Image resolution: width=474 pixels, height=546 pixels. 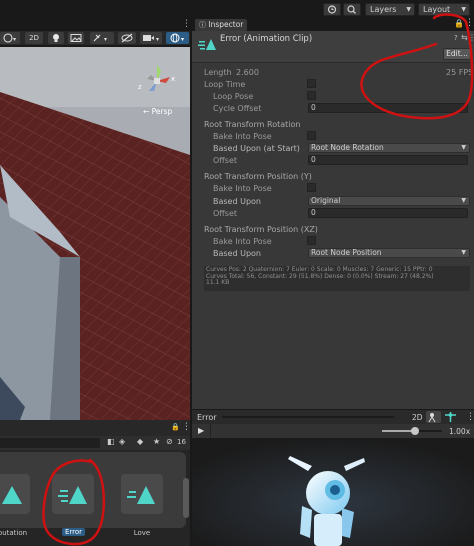 I want to click on lighting-toggle, so click(x=56, y=38).